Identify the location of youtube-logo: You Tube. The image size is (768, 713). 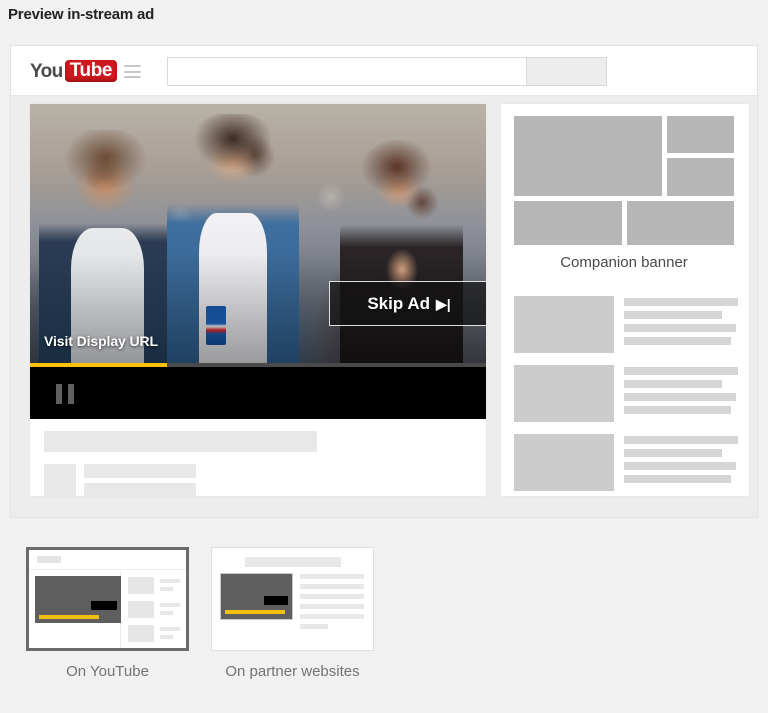
(74, 71).